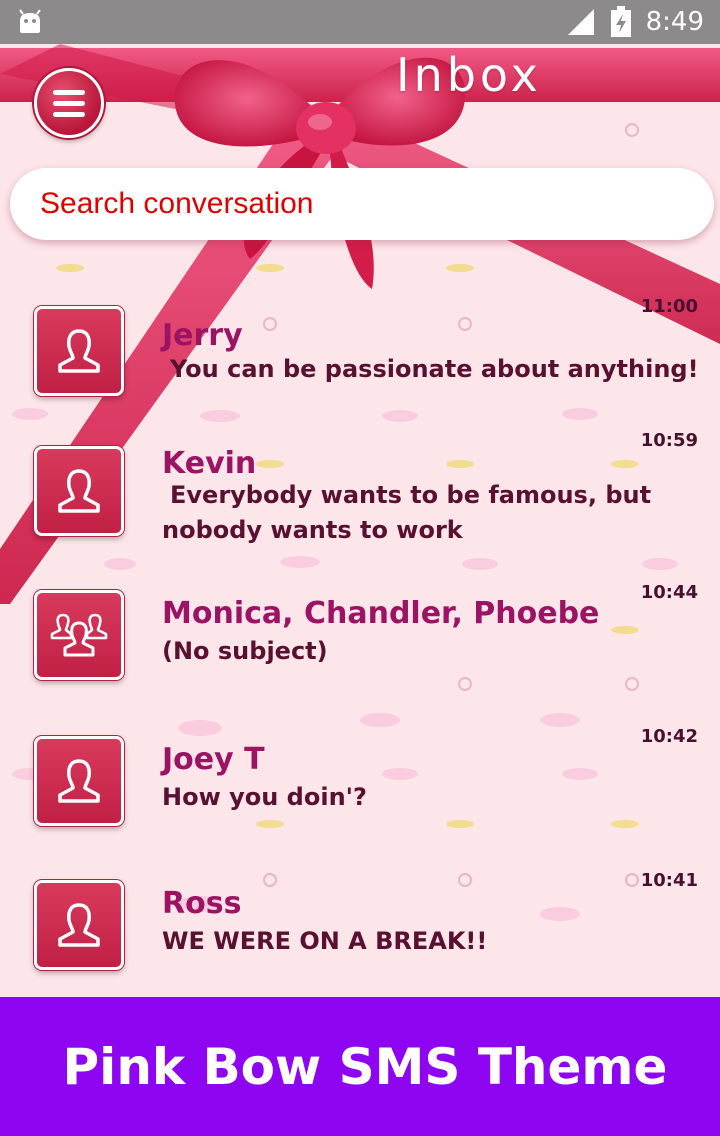 The height and width of the screenshot is (1136, 720). Describe the element at coordinates (213, 759) in the screenshot. I see `contact-name: Joey T` at that location.